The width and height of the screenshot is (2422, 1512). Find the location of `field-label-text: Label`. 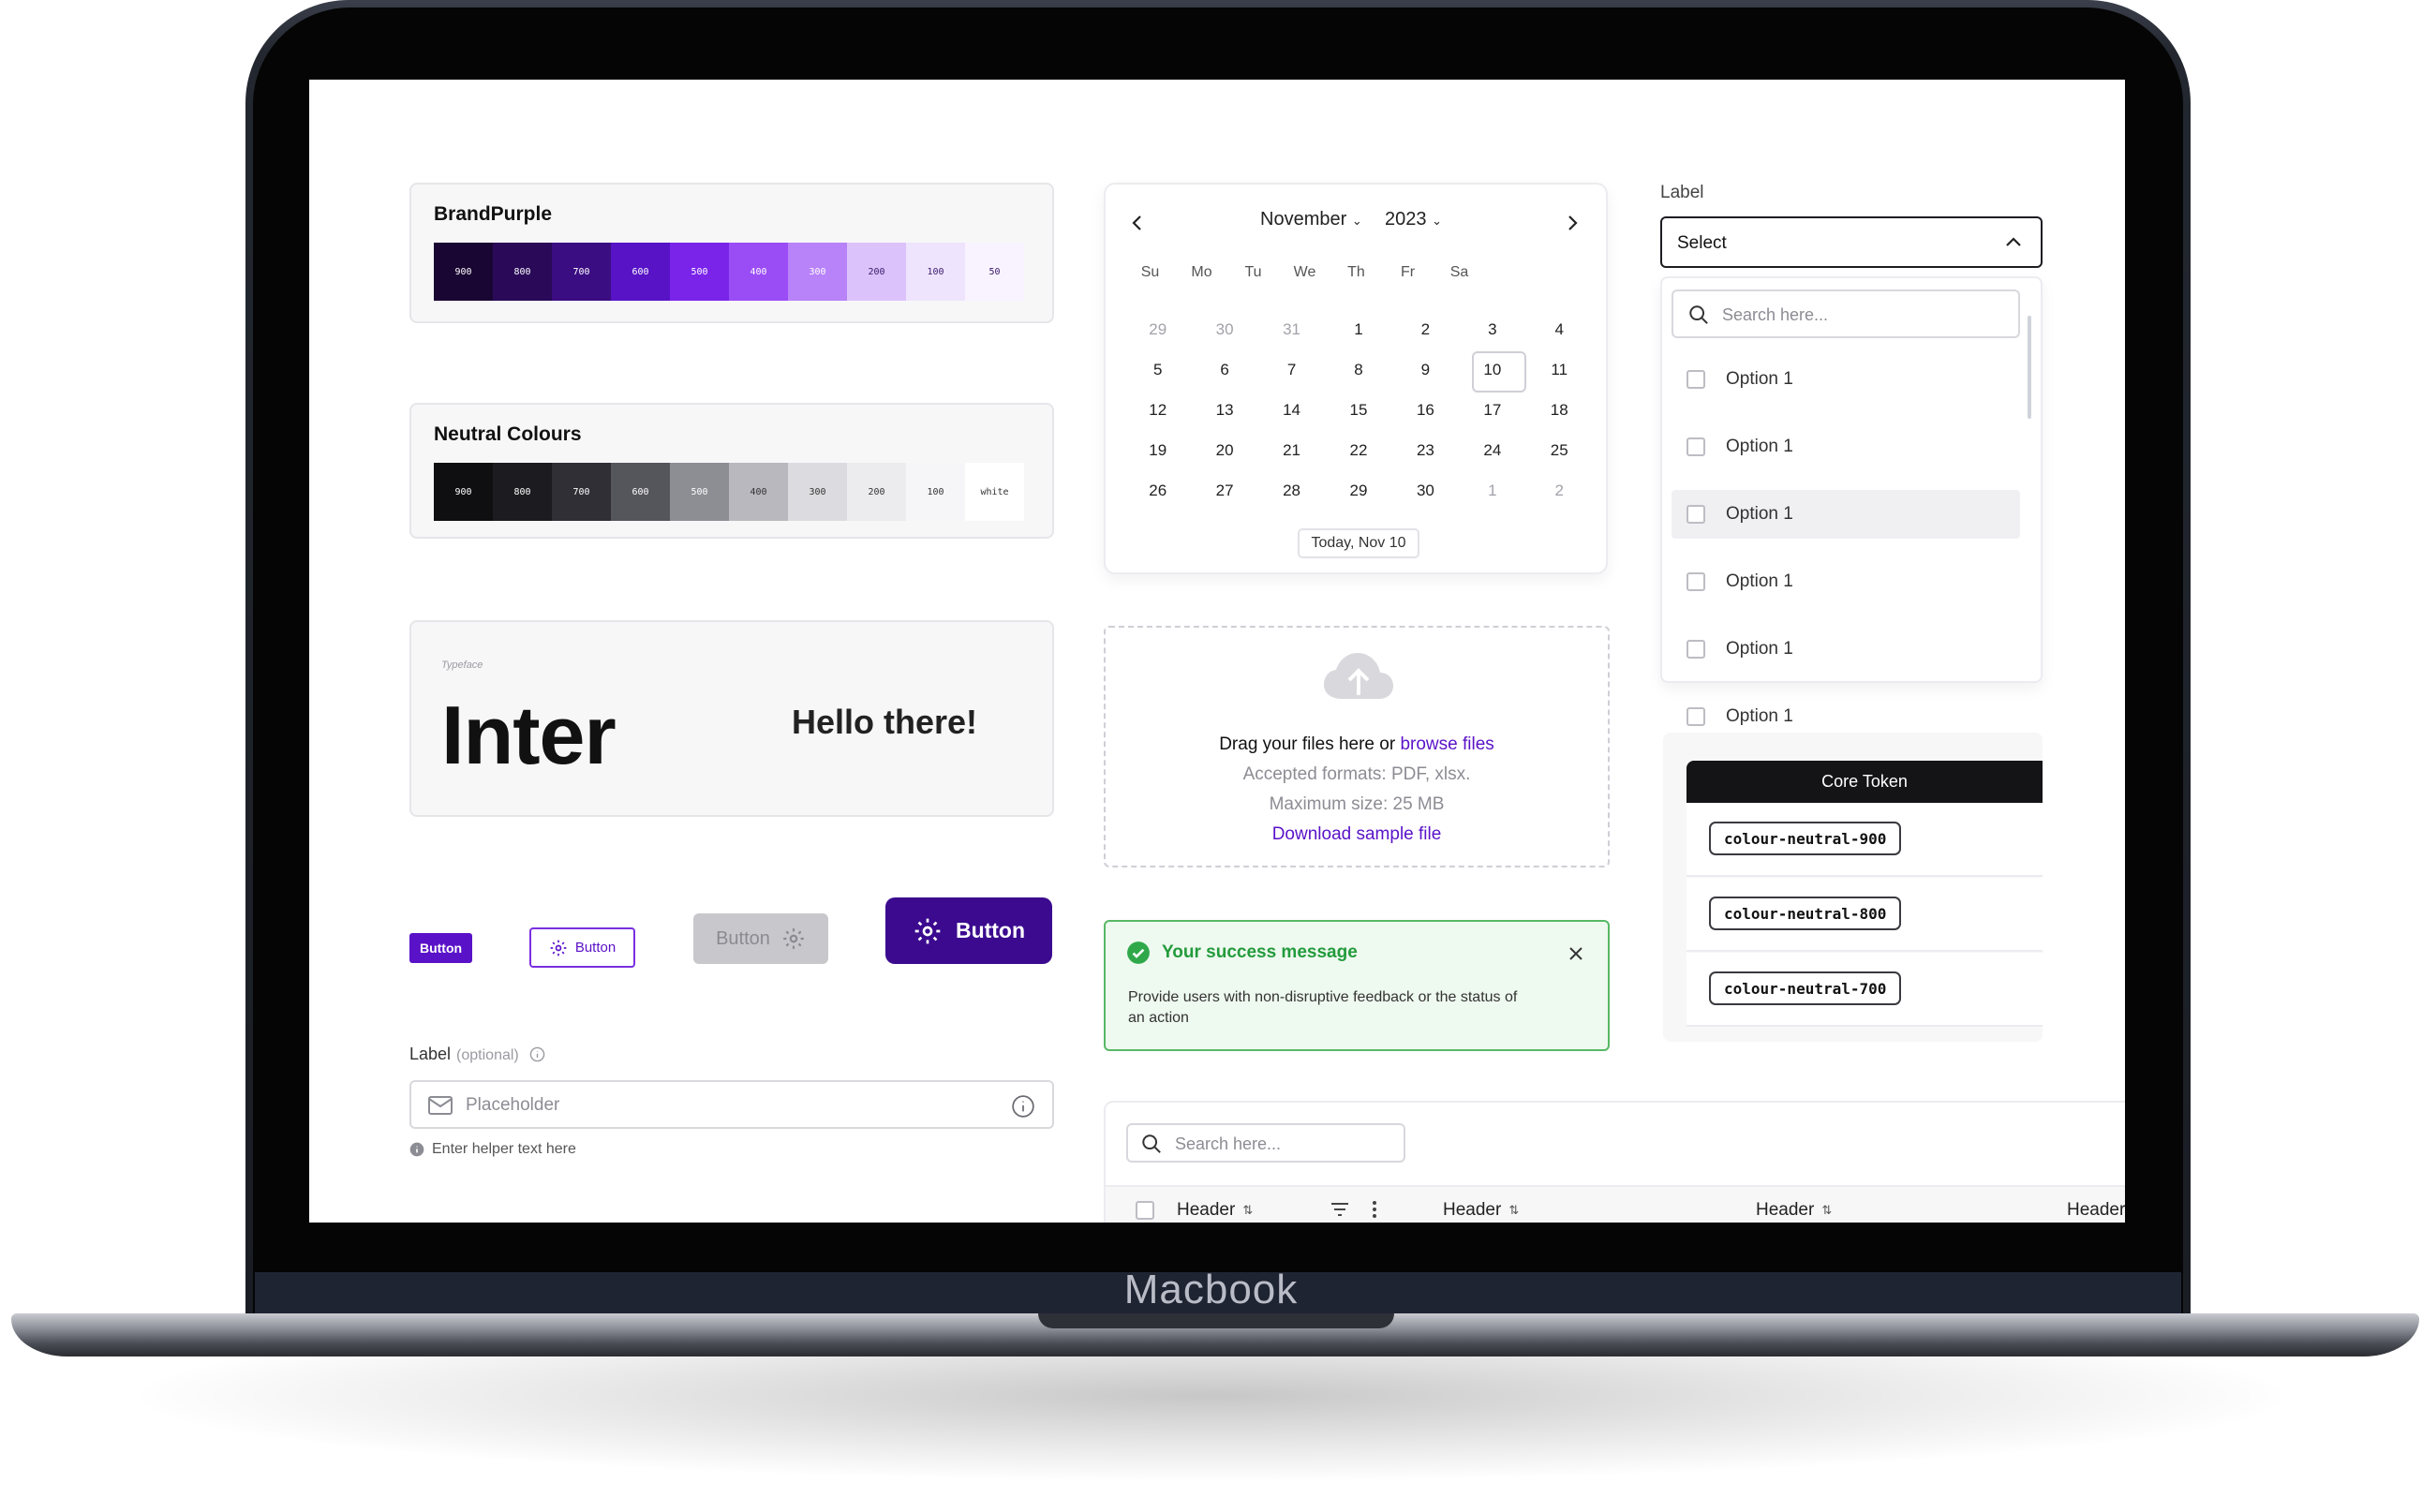

field-label-text: Label is located at coordinates (430, 1054).